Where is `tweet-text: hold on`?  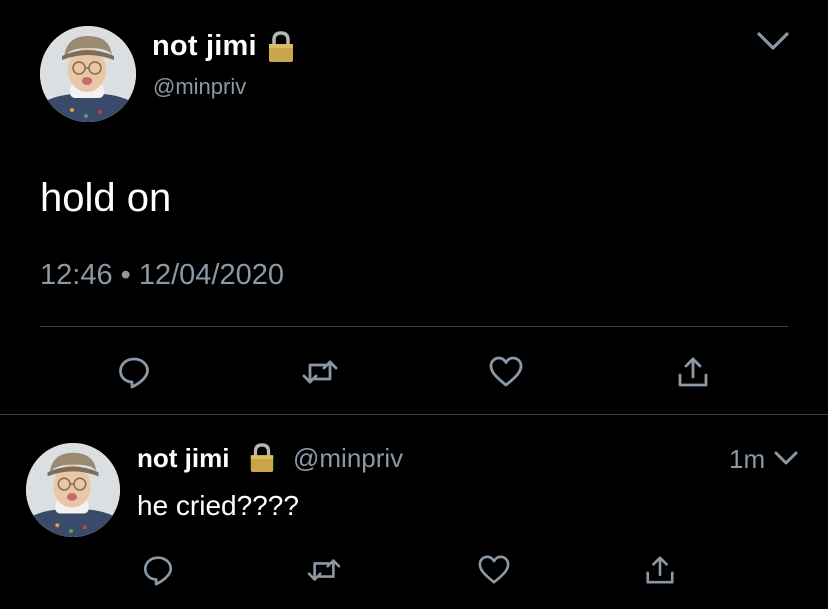 tweet-text: hold on is located at coordinates (106, 198).